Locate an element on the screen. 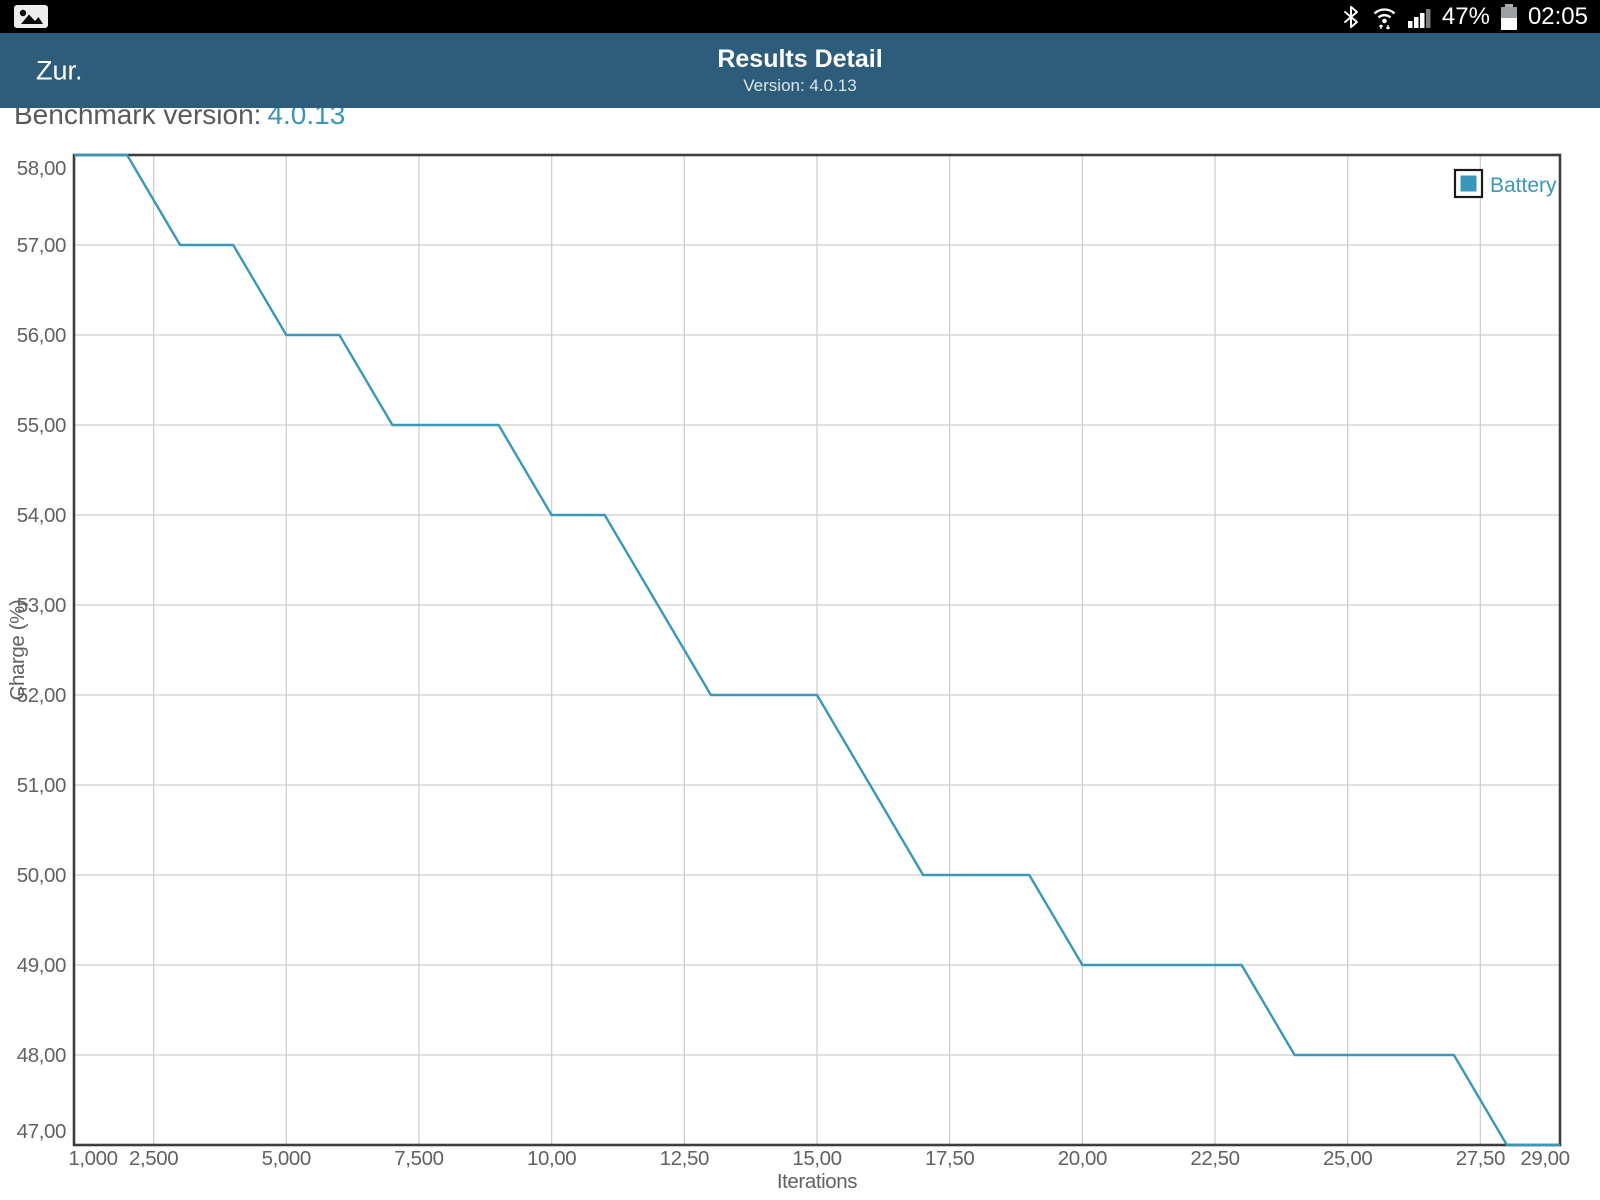 The height and width of the screenshot is (1200, 1600). wifi-icon is located at coordinates (1384, 18).